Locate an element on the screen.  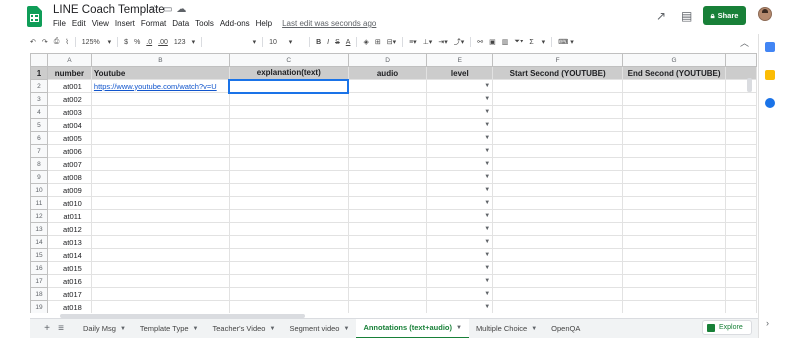
row-header: 17 is located at coordinates (39, 281).